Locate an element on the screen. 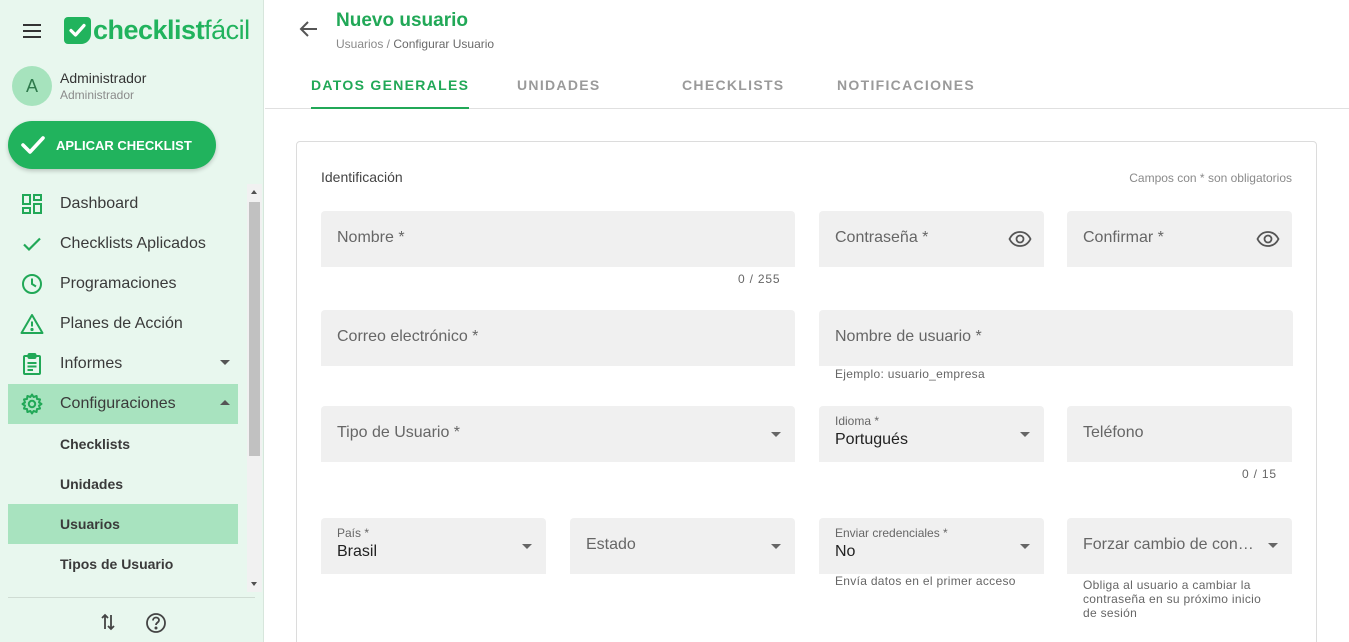 This screenshot has width=1349, height=642. hint-line: de sesión is located at coordinates (1110, 613).